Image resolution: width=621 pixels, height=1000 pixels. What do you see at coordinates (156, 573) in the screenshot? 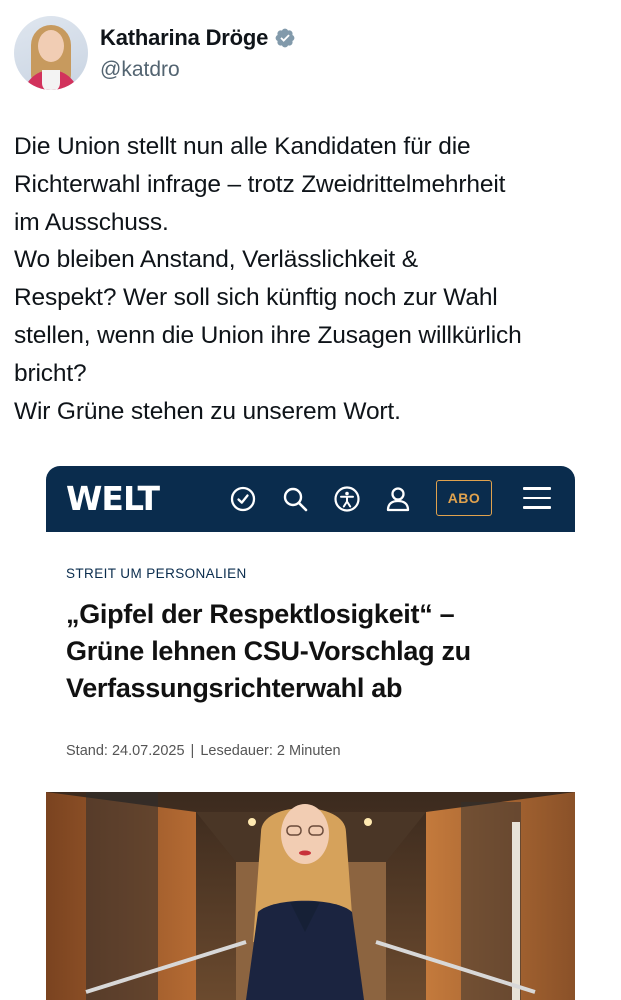
I see `article-kicker: STREIT UM PERSONALIEN` at bounding box center [156, 573].